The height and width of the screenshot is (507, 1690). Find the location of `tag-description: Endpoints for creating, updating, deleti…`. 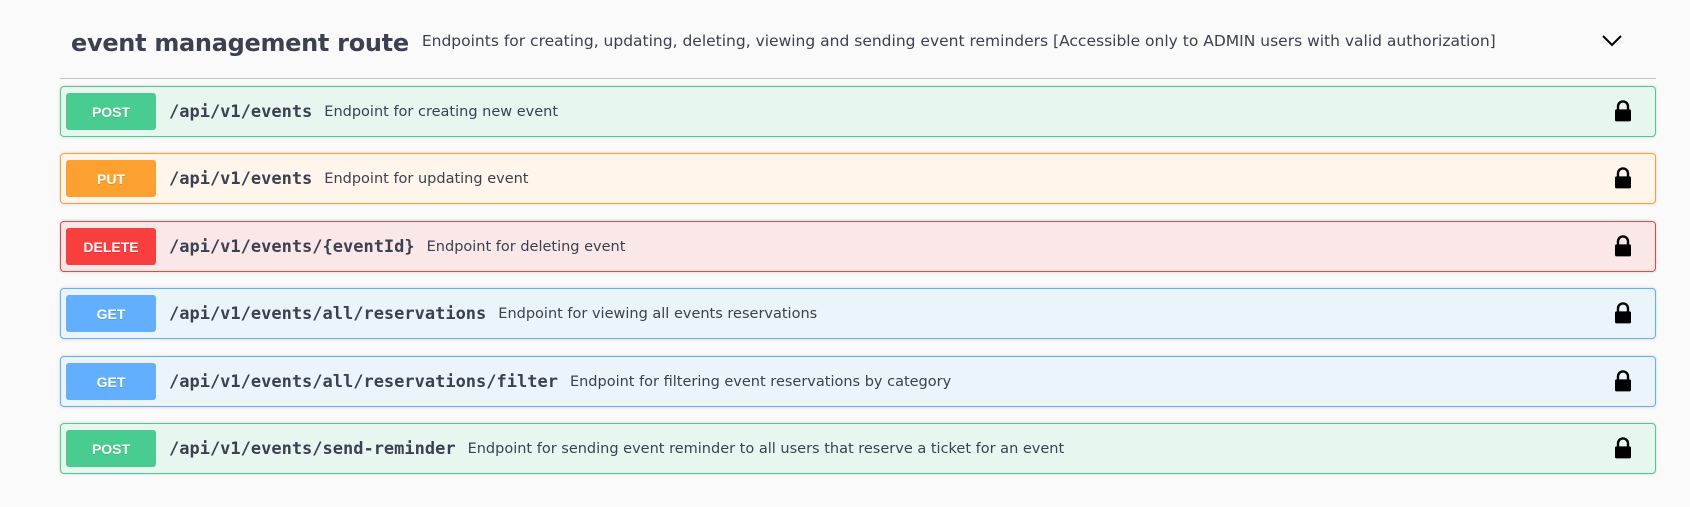

tag-description: Endpoints for creating, updating, deleti… is located at coordinates (958, 41).